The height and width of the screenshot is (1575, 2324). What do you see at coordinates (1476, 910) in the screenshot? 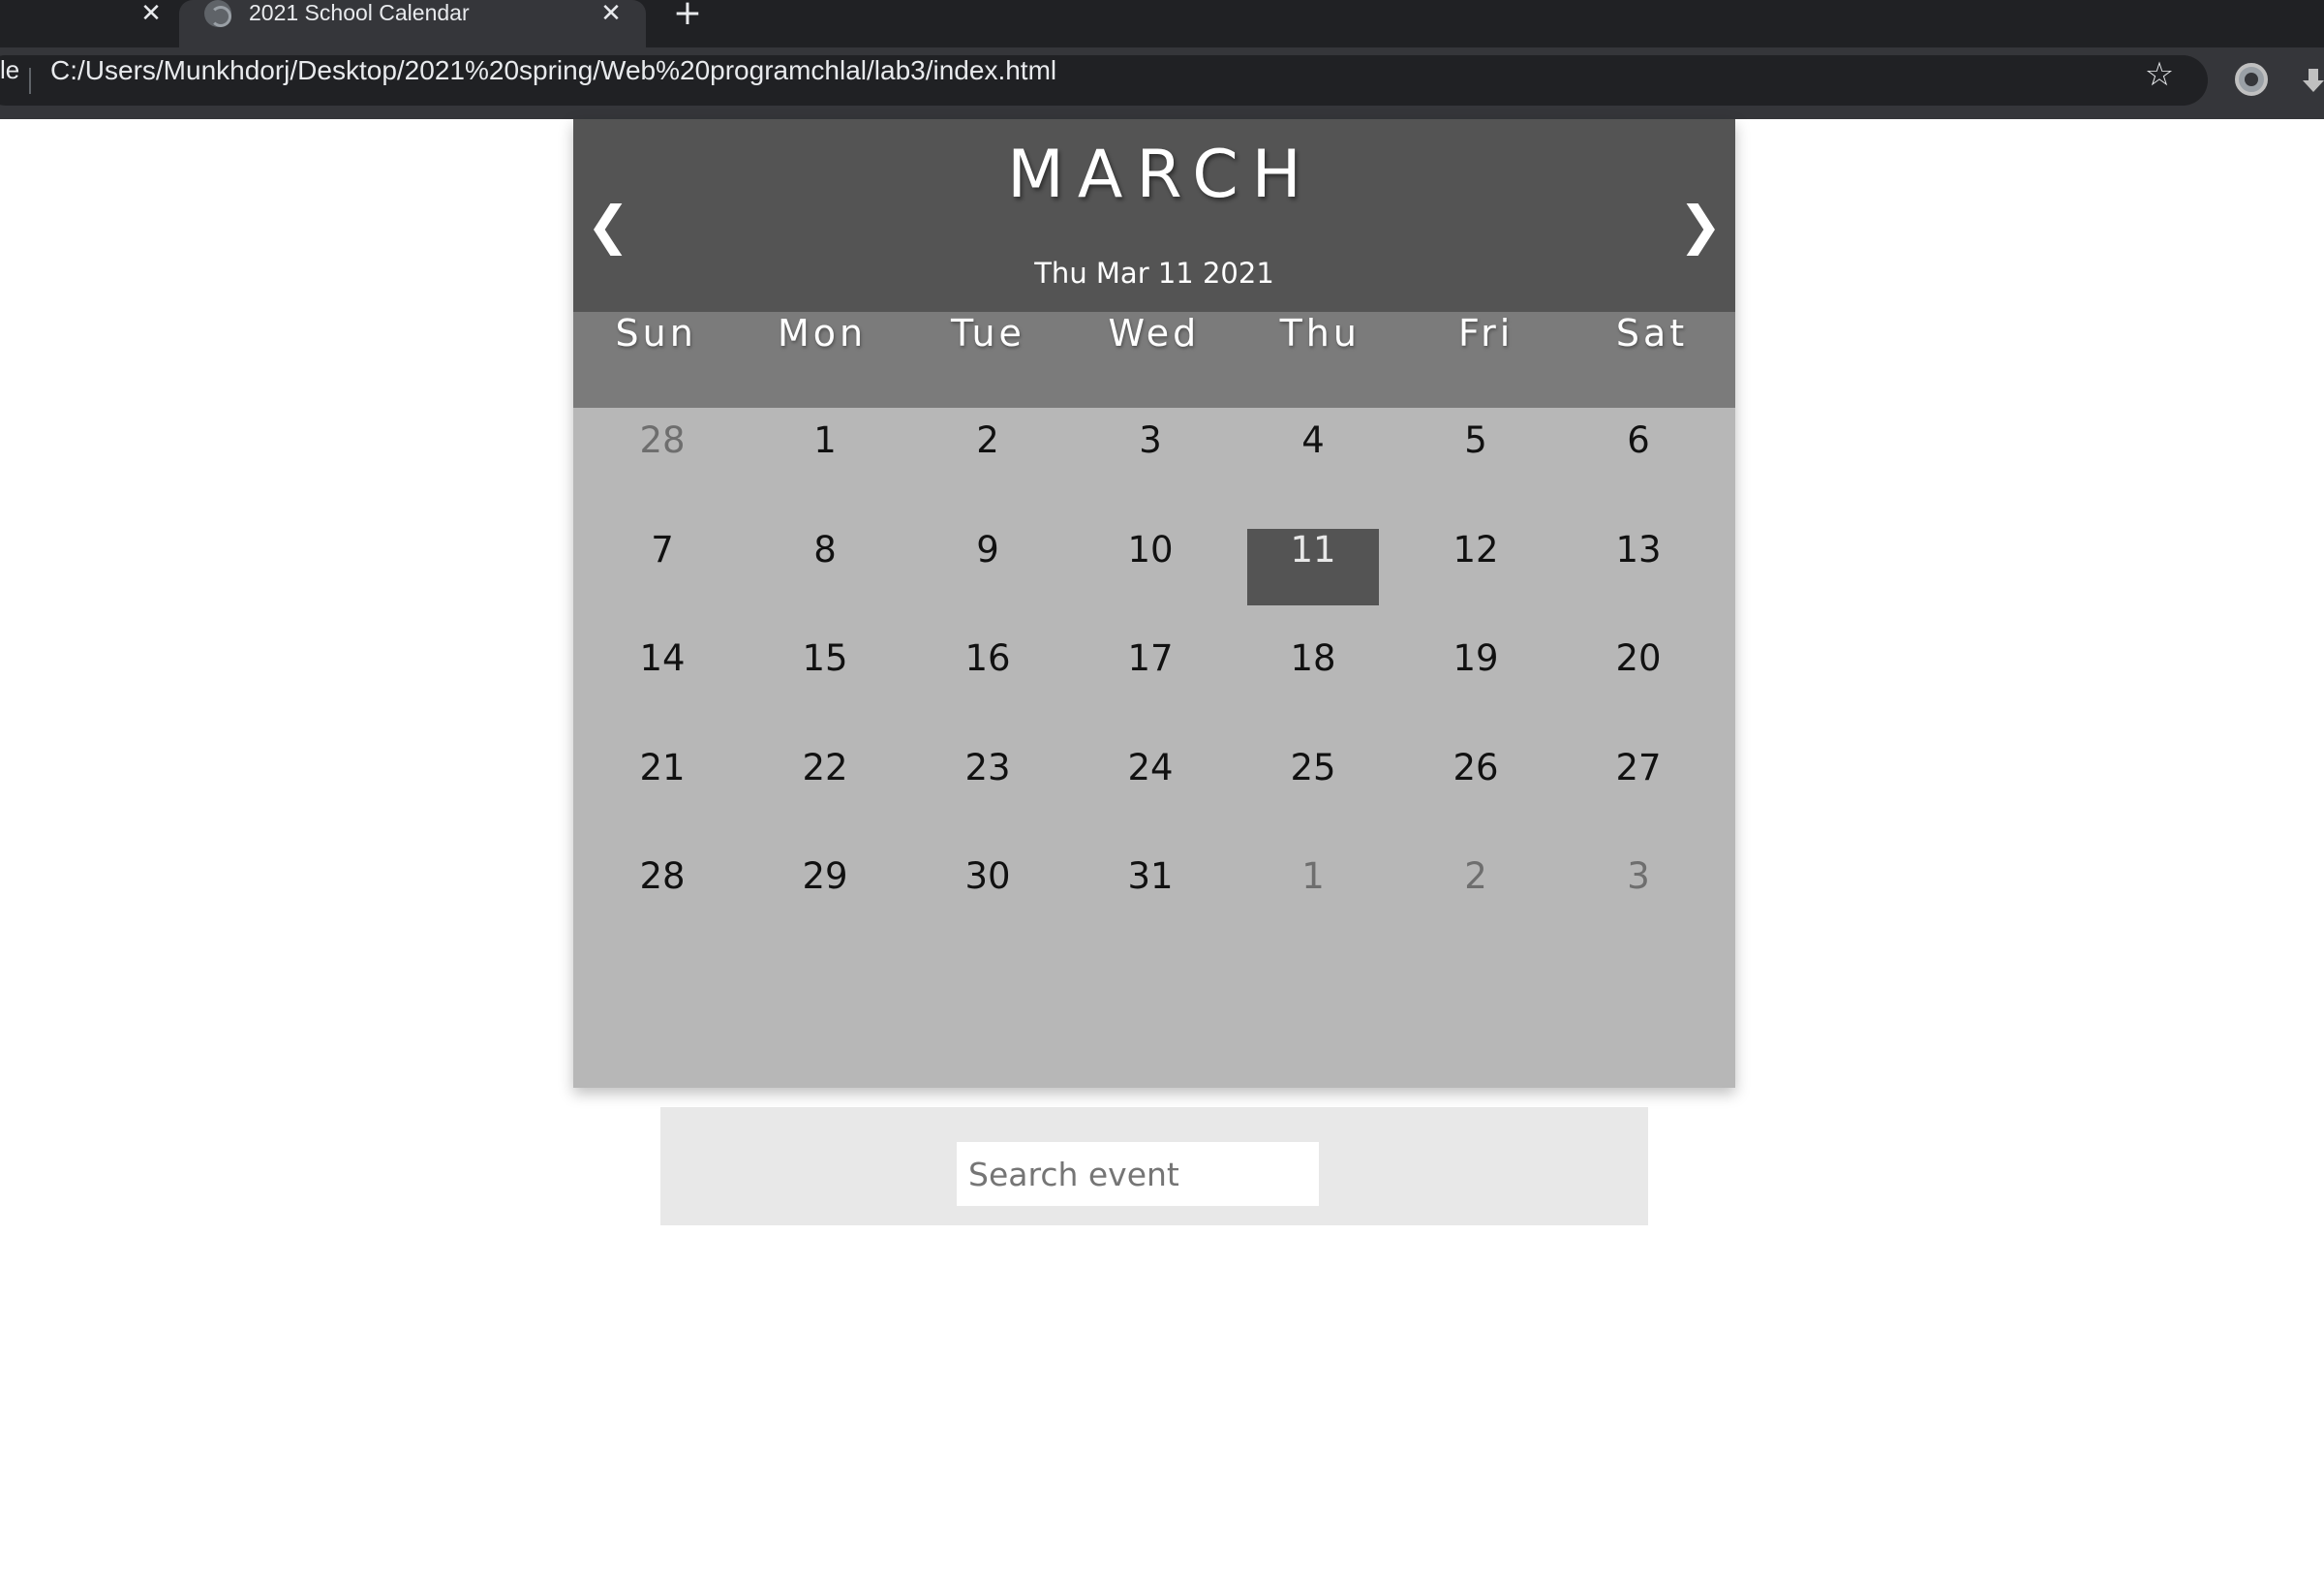
I see `day-cell-other-month: 2` at bounding box center [1476, 910].